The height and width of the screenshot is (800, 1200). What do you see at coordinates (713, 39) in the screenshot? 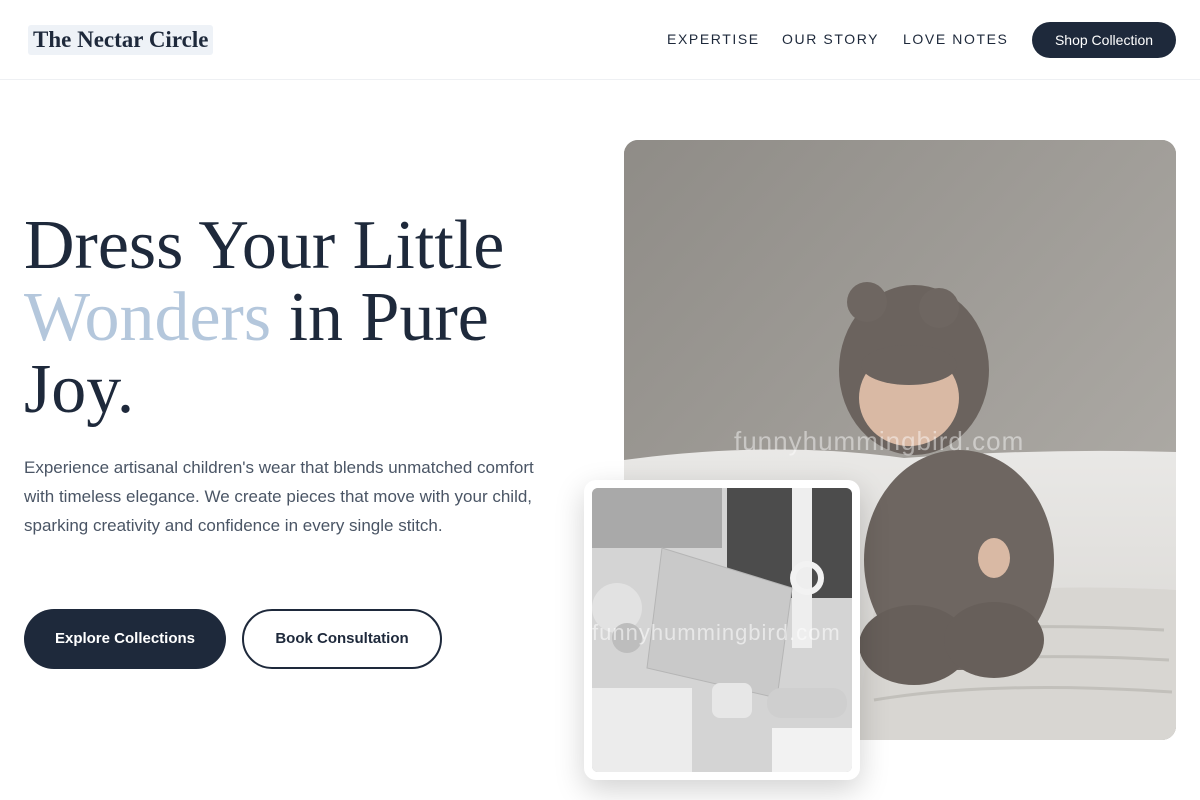
I see `nav-link-expertise: EXPERTISE` at bounding box center [713, 39].